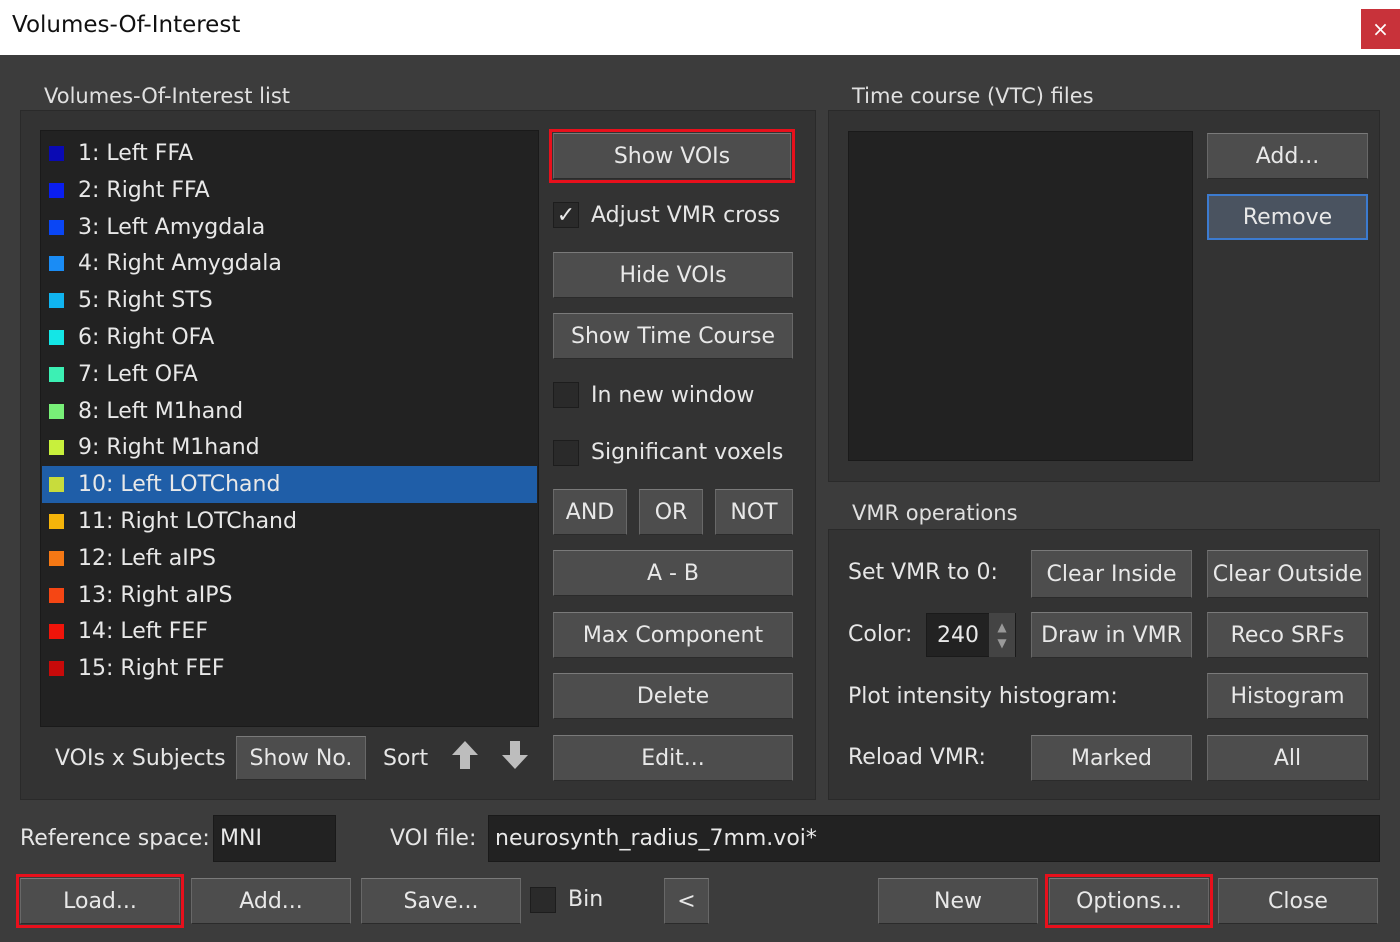 The image size is (1400, 942). Describe the element at coordinates (274, 838) in the screenshot. I see `reference-space-field: MNI` at that location.